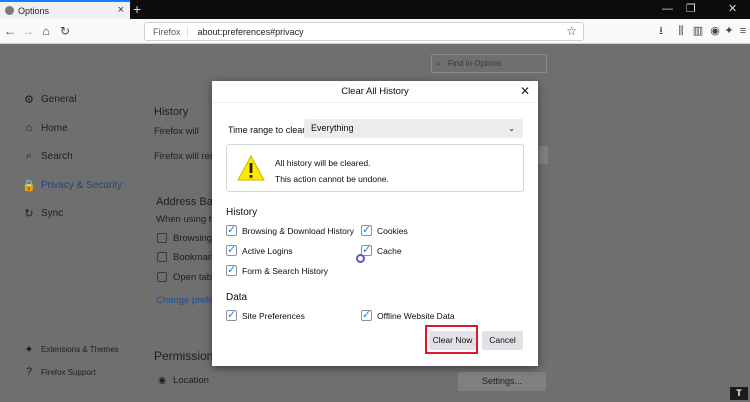  Describe the element at coordinates (82, 185) in the screenshot. I see `sidebar-item-label: Privacy & Security` at that location.